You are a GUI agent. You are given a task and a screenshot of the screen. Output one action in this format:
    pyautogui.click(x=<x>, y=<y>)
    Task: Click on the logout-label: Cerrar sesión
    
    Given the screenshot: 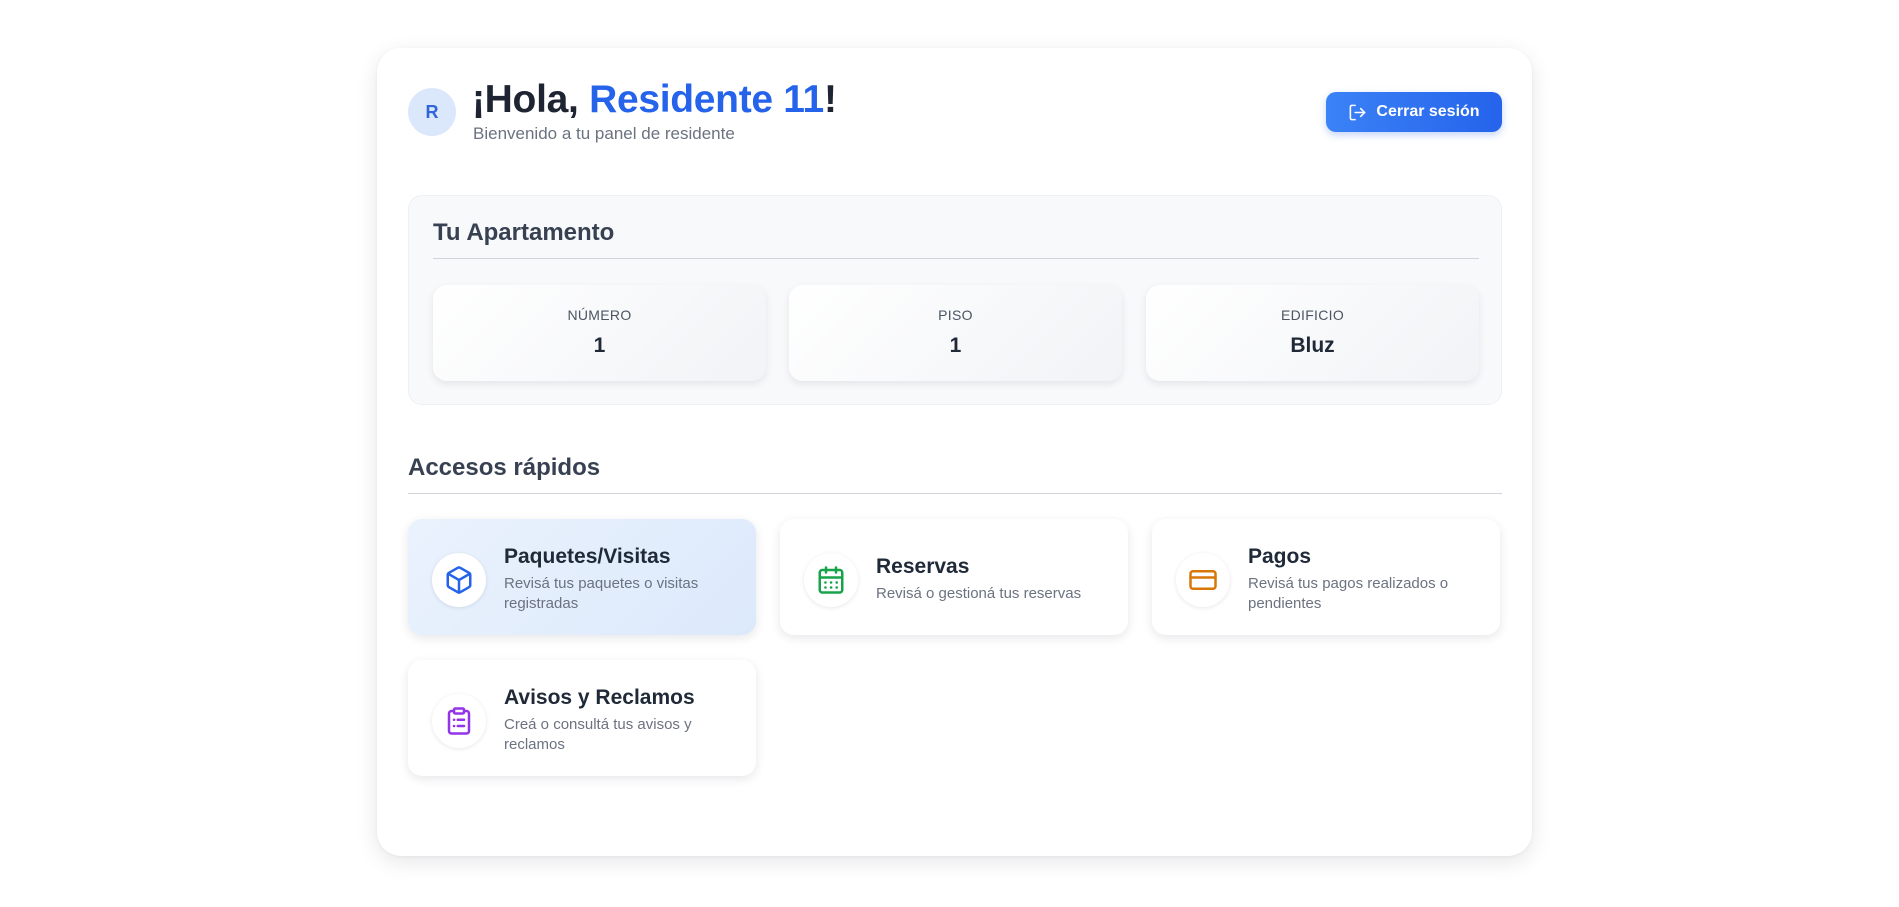 What is the action you would take?
    pyautogui.click(x=1428, y=111)
    